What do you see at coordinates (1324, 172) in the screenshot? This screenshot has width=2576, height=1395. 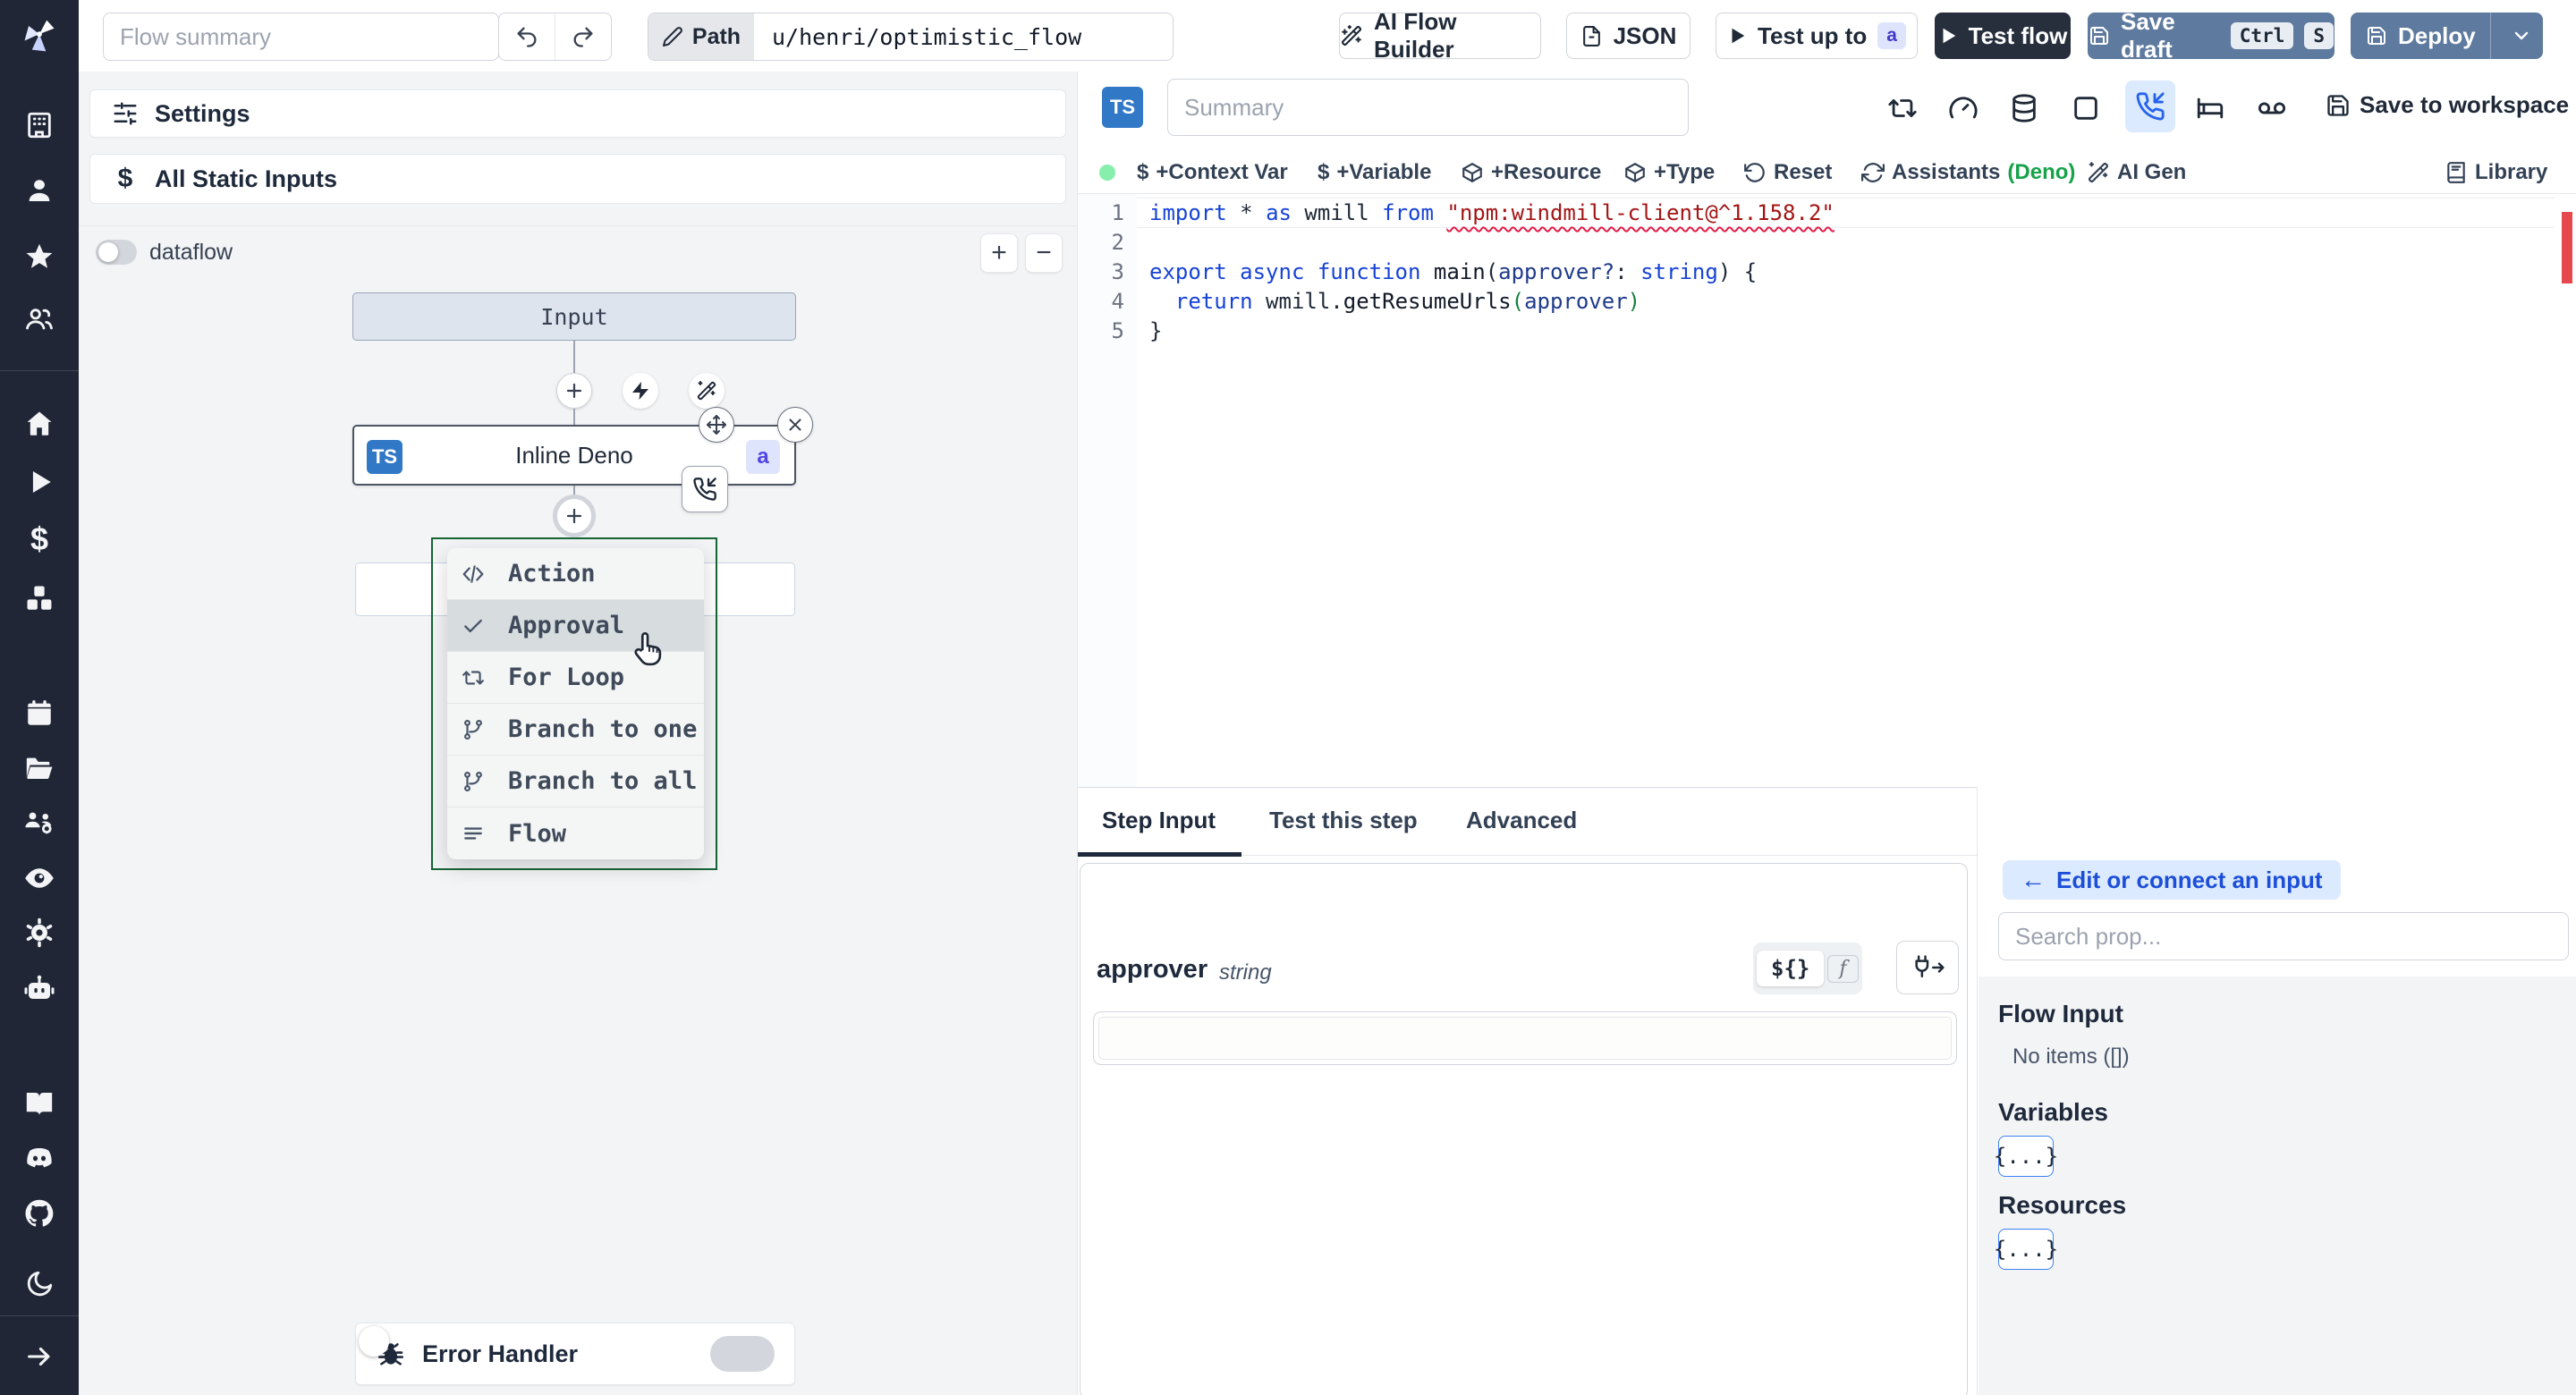 I see `dollar-icon: $` at bounding box center [1324, 172].